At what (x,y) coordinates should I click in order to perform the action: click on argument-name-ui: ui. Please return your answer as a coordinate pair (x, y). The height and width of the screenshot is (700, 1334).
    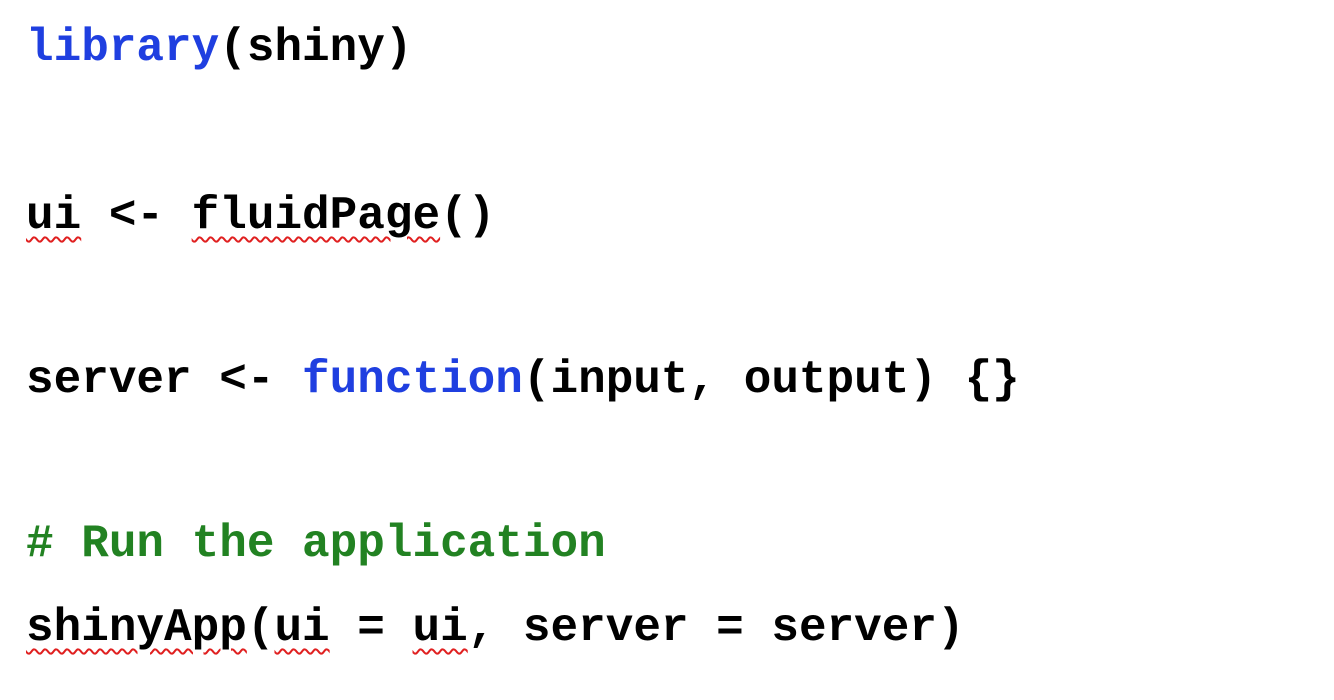
    Looking at the image, I should click on (302, 628).